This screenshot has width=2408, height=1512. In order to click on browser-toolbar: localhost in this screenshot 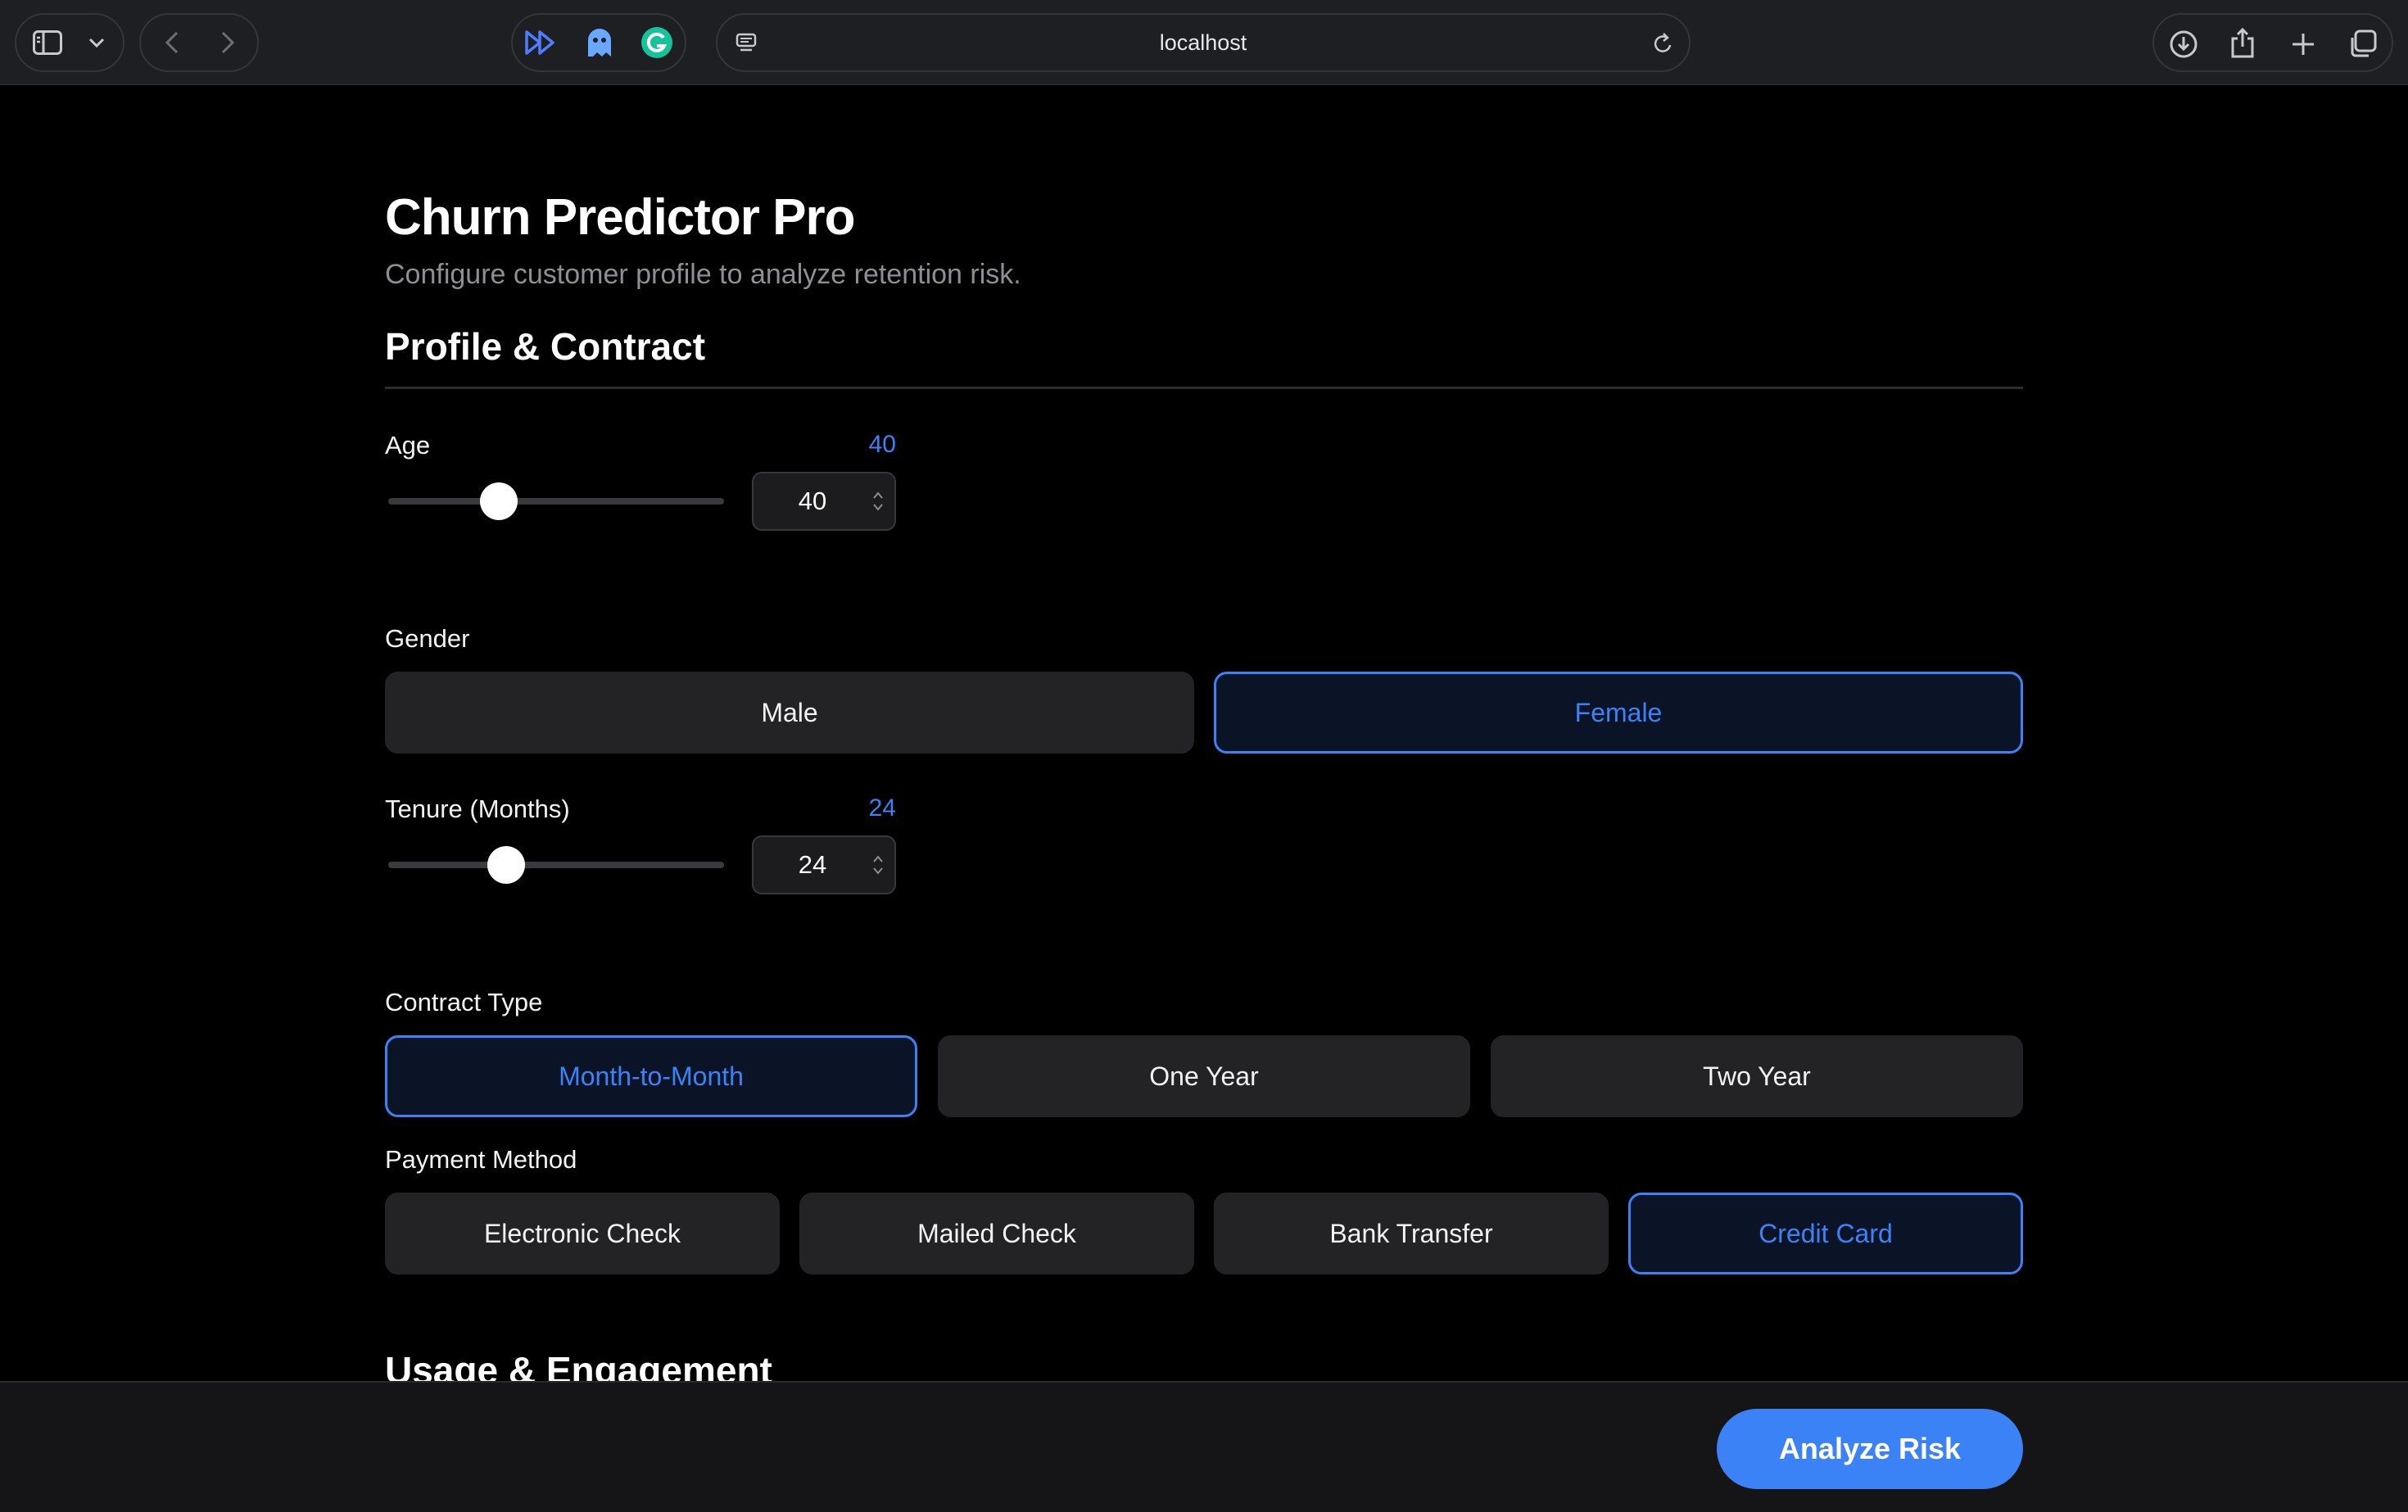, I will do `click(1204, 42)`.